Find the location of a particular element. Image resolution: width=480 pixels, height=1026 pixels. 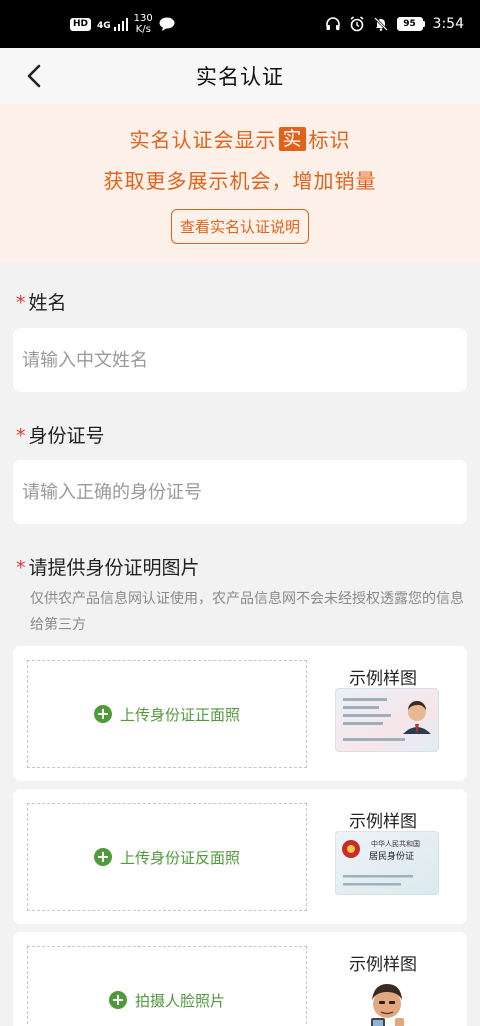

name-label: * 姓名 is located at coordinates (41, 303).